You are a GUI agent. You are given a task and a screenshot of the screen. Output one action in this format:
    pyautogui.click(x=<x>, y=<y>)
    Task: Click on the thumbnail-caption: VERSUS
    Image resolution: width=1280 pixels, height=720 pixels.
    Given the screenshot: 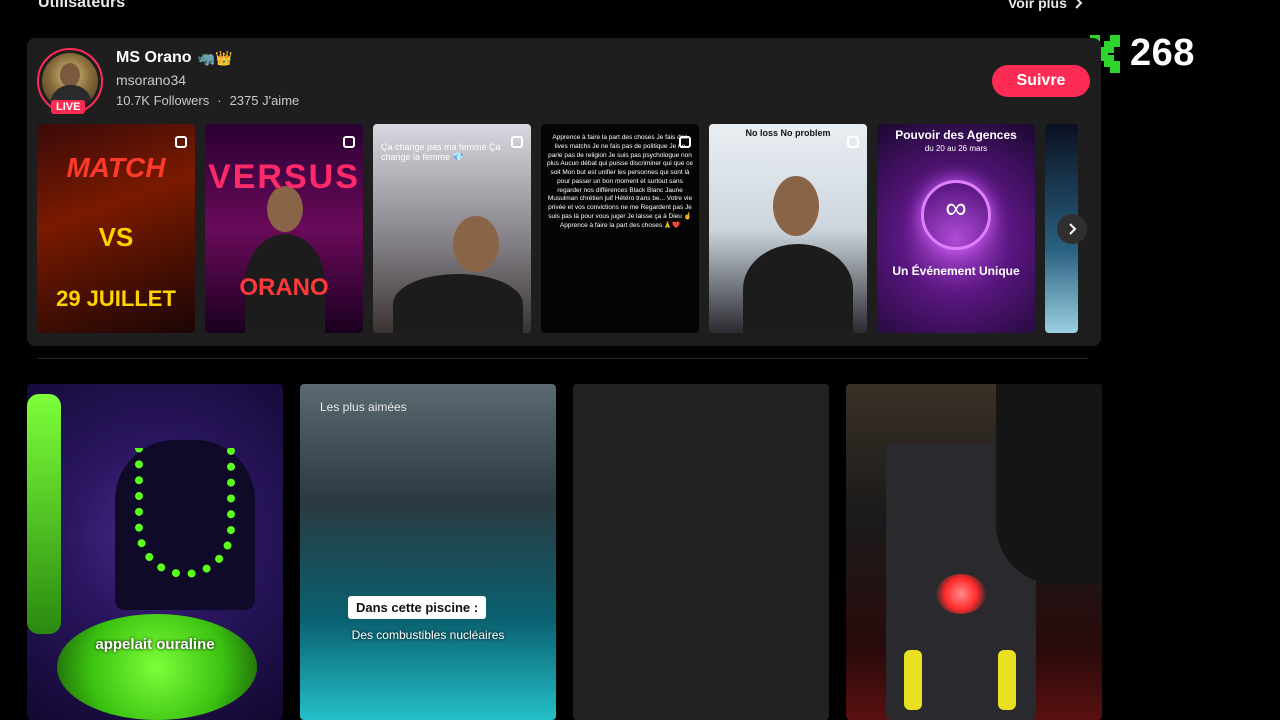 What is the action you would take?
    pyautogui.click(x=284, y=177)
    